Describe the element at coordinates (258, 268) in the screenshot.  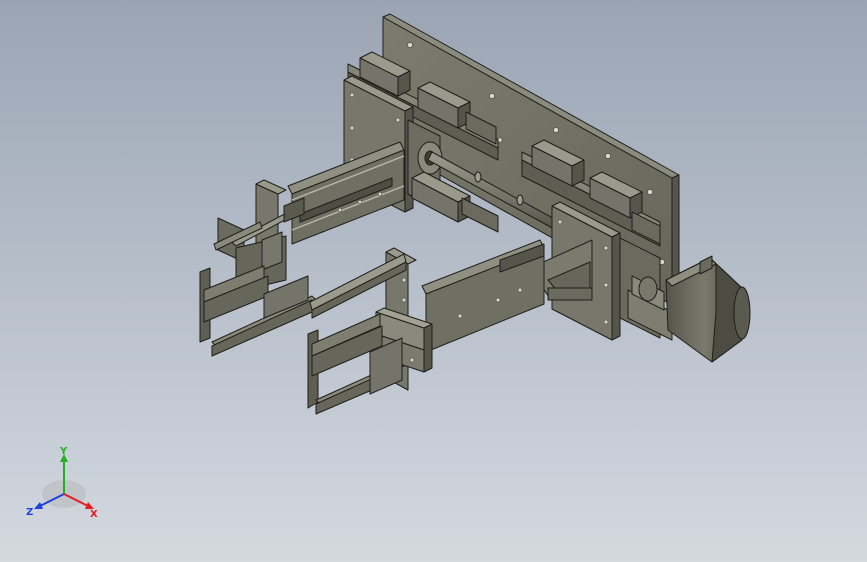
I see `upper-gripper` at that location.